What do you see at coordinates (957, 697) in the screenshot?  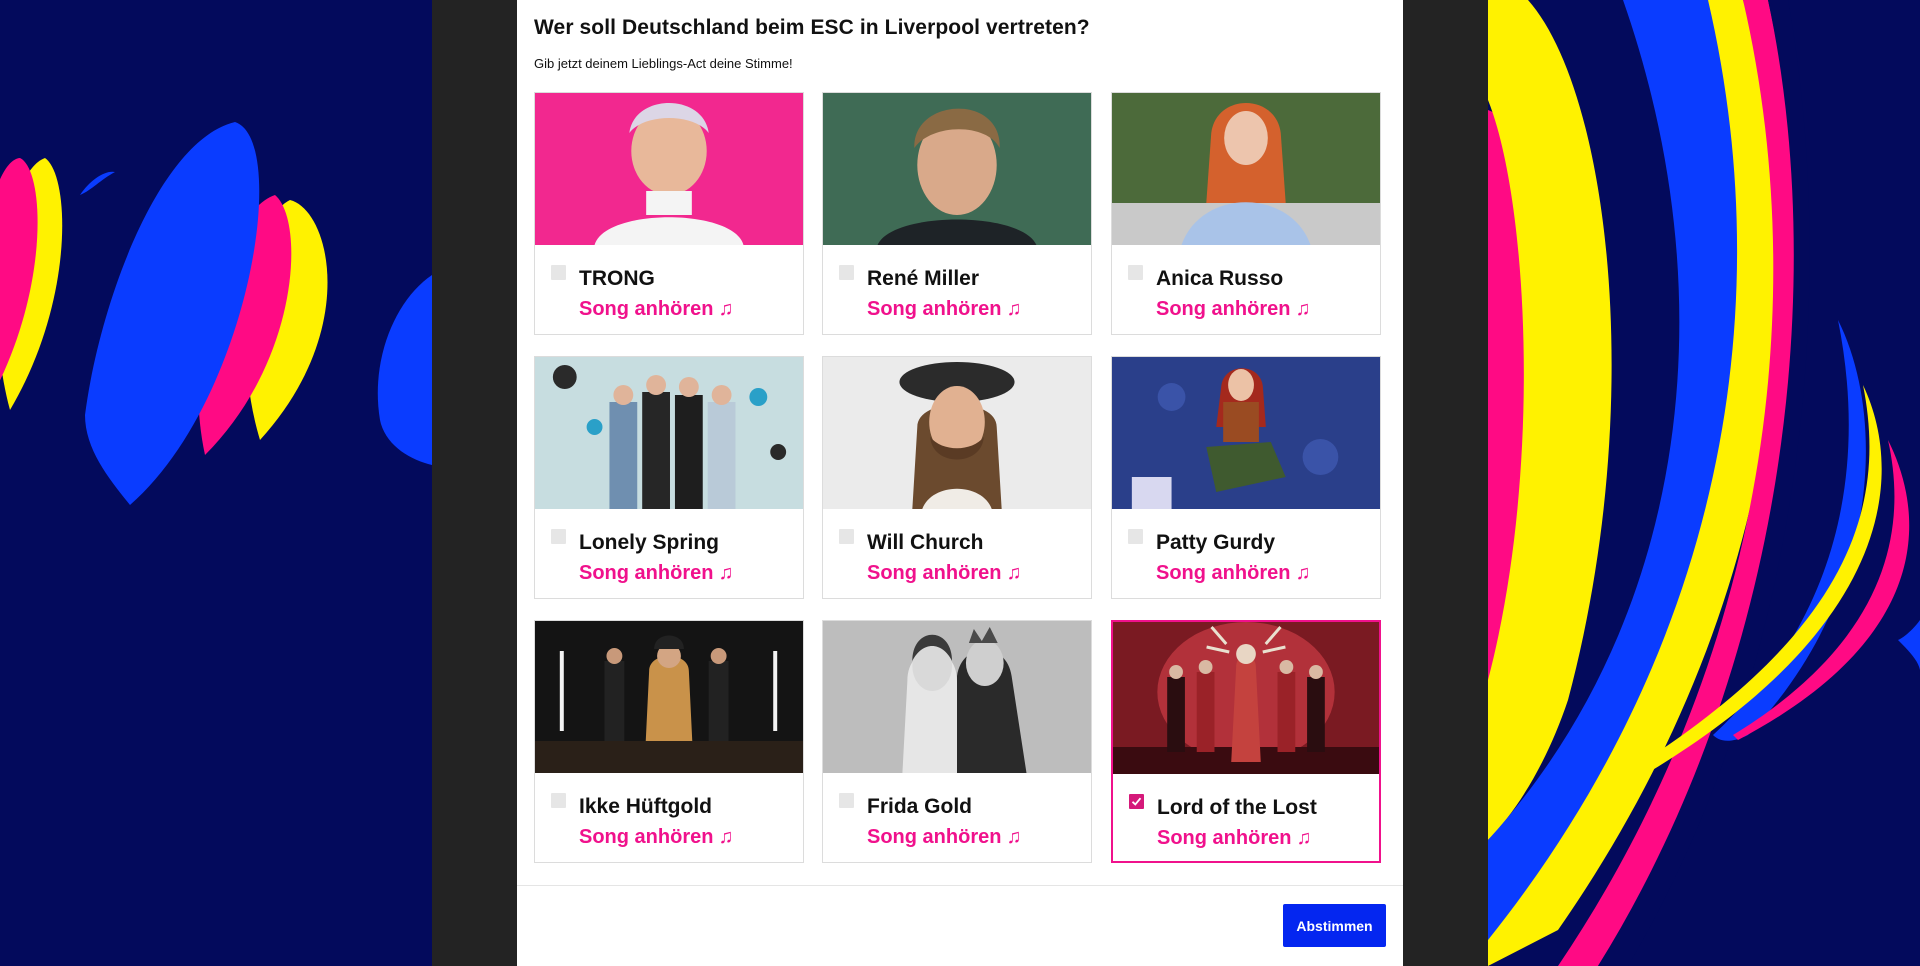 I see `act-photo-frida-gold` at bounding box center [957, 697].